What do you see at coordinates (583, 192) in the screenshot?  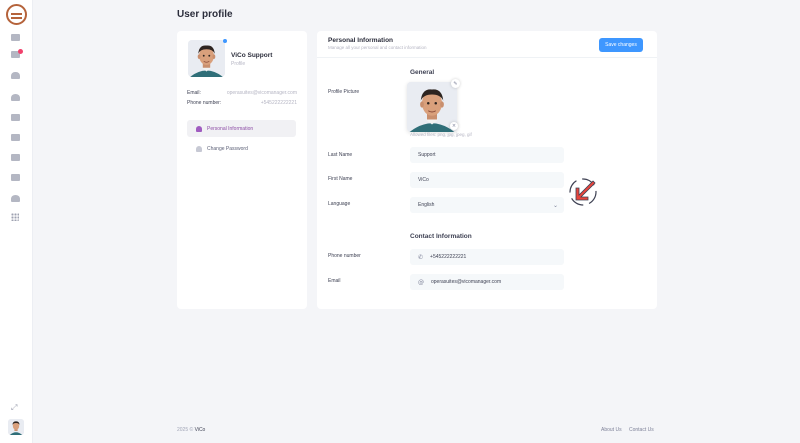 I see `annotation-arrow-icon` at bounding box center [583, 192].